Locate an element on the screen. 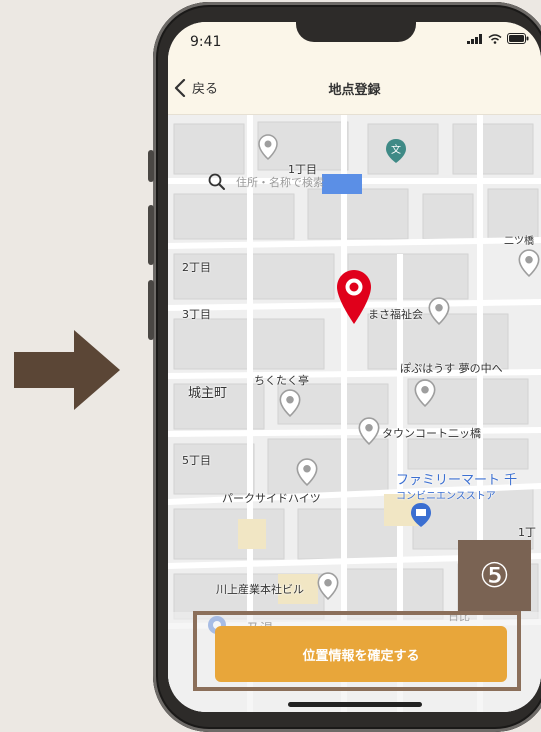  phone-volume-down is located at coordinates (151, 310).